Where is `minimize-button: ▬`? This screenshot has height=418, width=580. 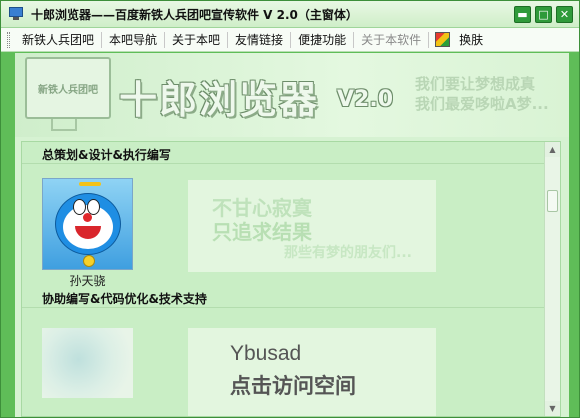 minimize-button: ▬ is located at coordinates (522, 14).